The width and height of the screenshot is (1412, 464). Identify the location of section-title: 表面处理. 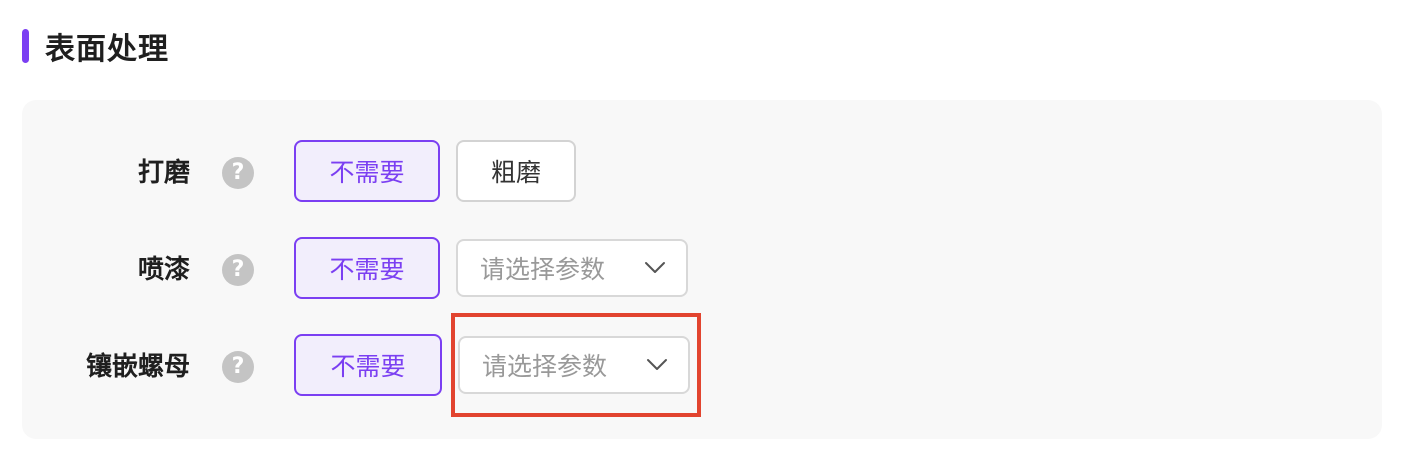
(107, 49).